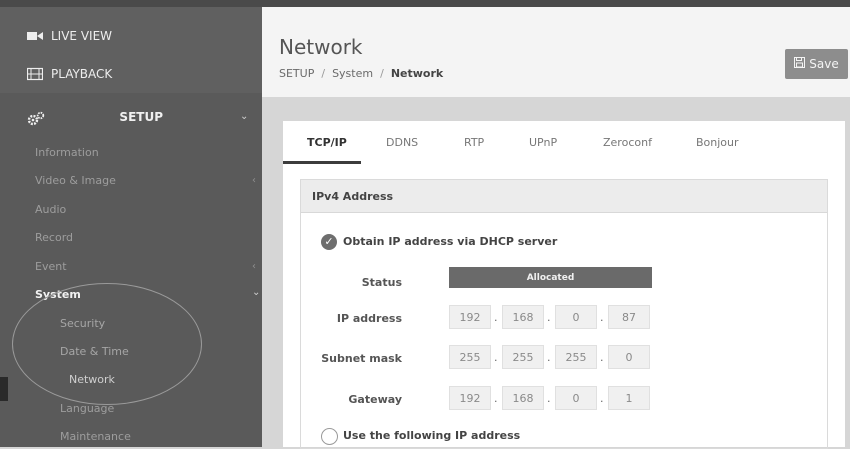 This screenshot has width=850, height=449. I want to click on dhcp-radio-label: Obtain IP address via DHCP server, so click(450, 241).